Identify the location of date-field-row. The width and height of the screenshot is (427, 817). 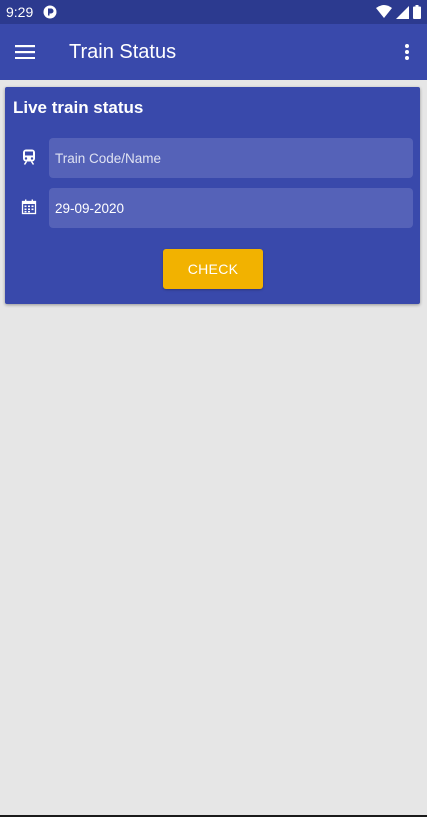
(212, 208).